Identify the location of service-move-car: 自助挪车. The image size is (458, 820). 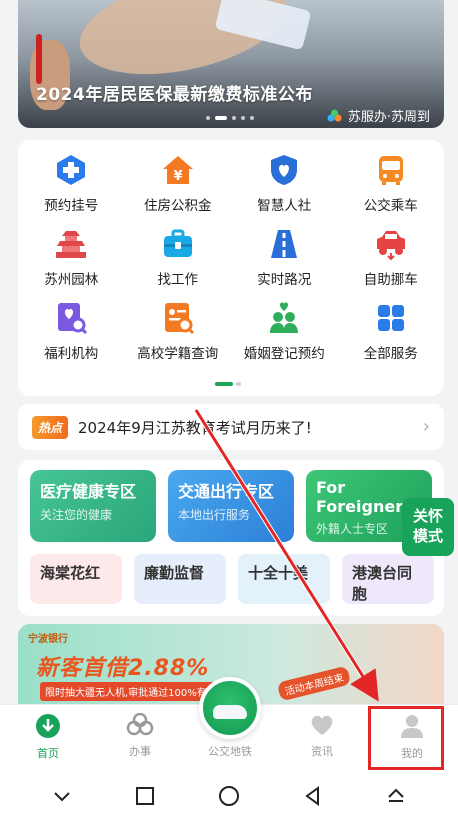
(391, 257).